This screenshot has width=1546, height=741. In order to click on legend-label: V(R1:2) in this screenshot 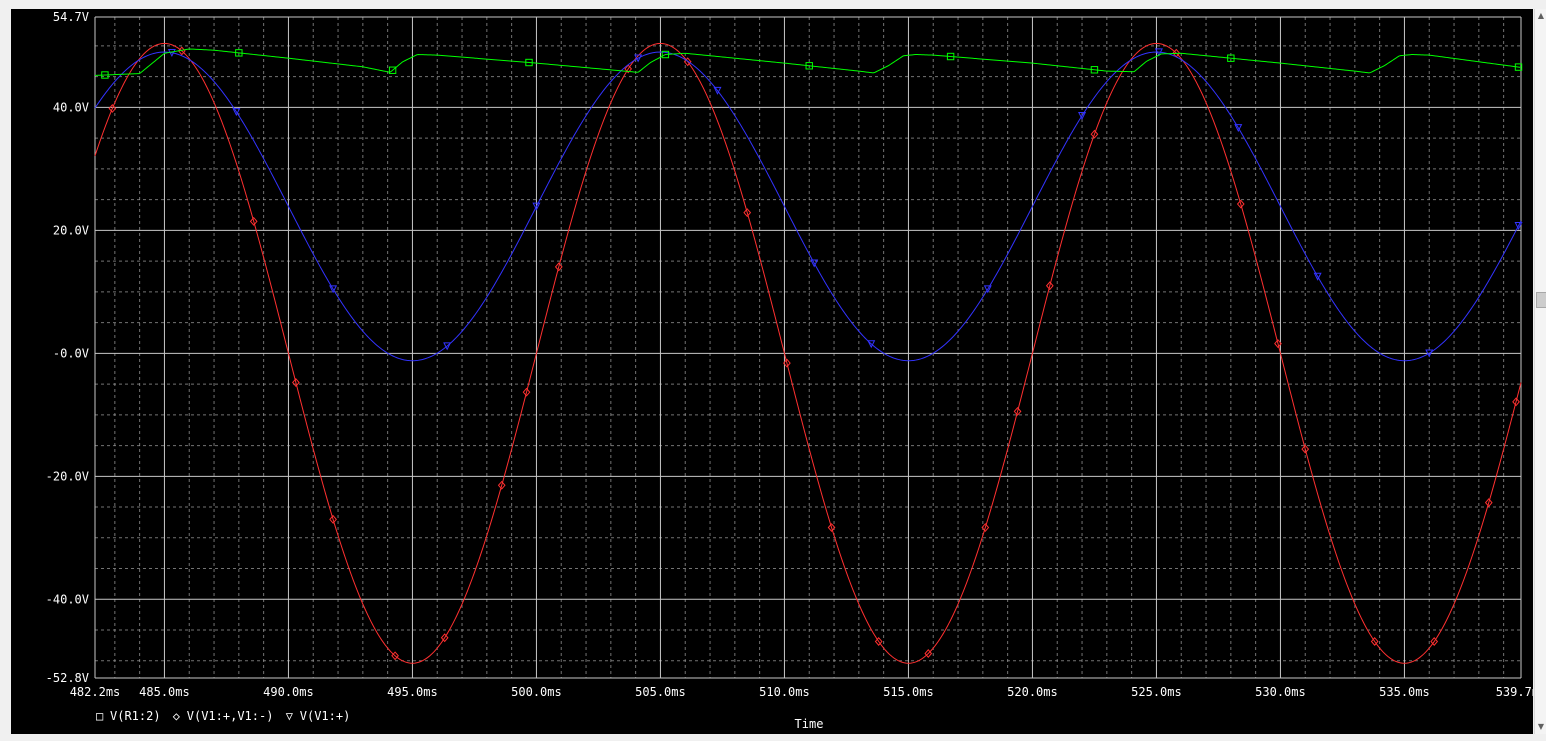, I will do `click(135, 716)`.